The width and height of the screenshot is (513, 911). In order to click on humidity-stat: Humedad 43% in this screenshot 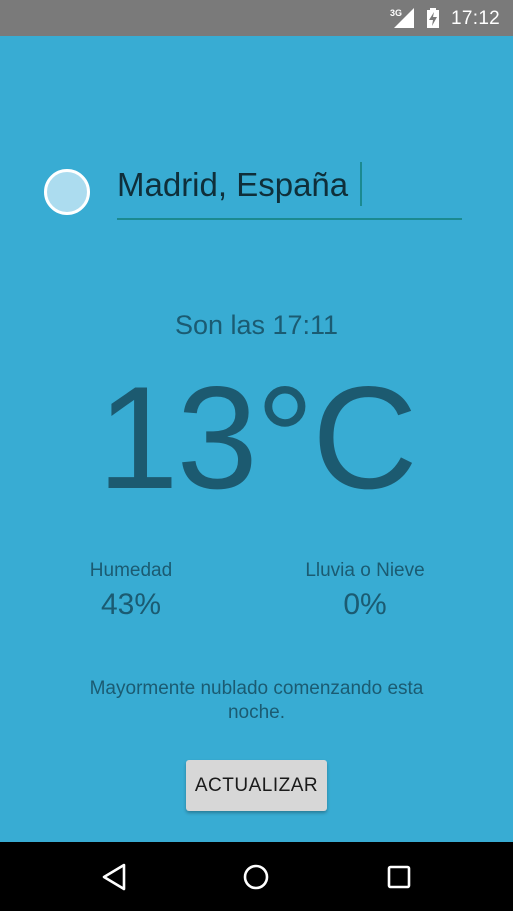, I will do `click(131, 591)`.